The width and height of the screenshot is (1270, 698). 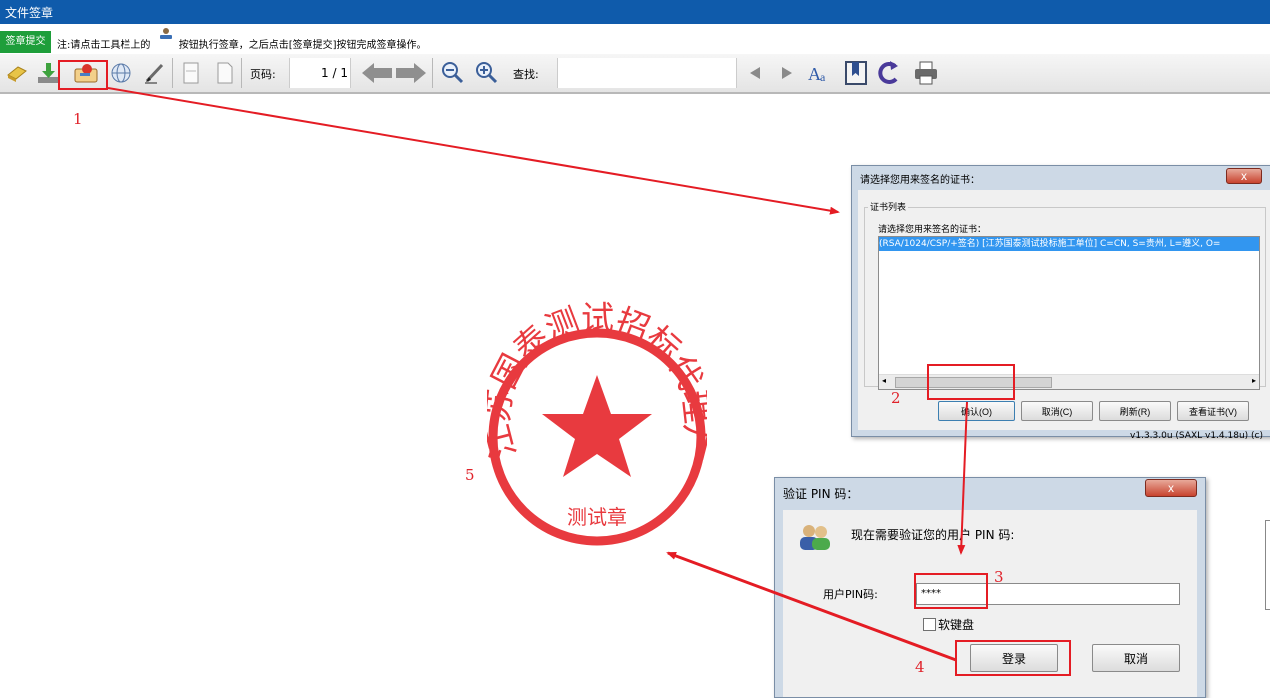 What do you see at coordinates (486, 73) in the screenshot?
I see `zoom-in-icon` at bounding box center [486, 73].